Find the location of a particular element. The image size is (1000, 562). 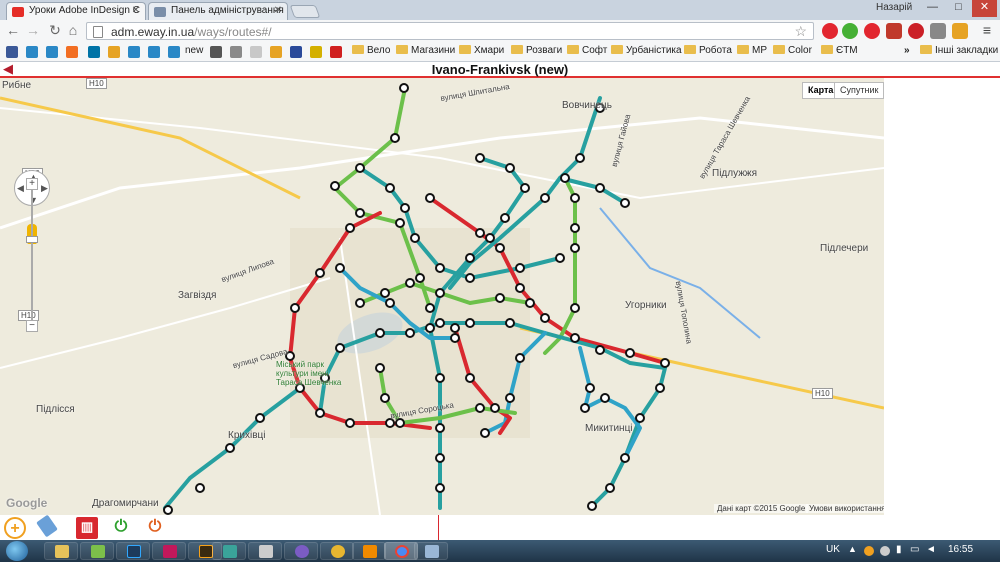

taskbar-paint is located at coordinates (431, 551).